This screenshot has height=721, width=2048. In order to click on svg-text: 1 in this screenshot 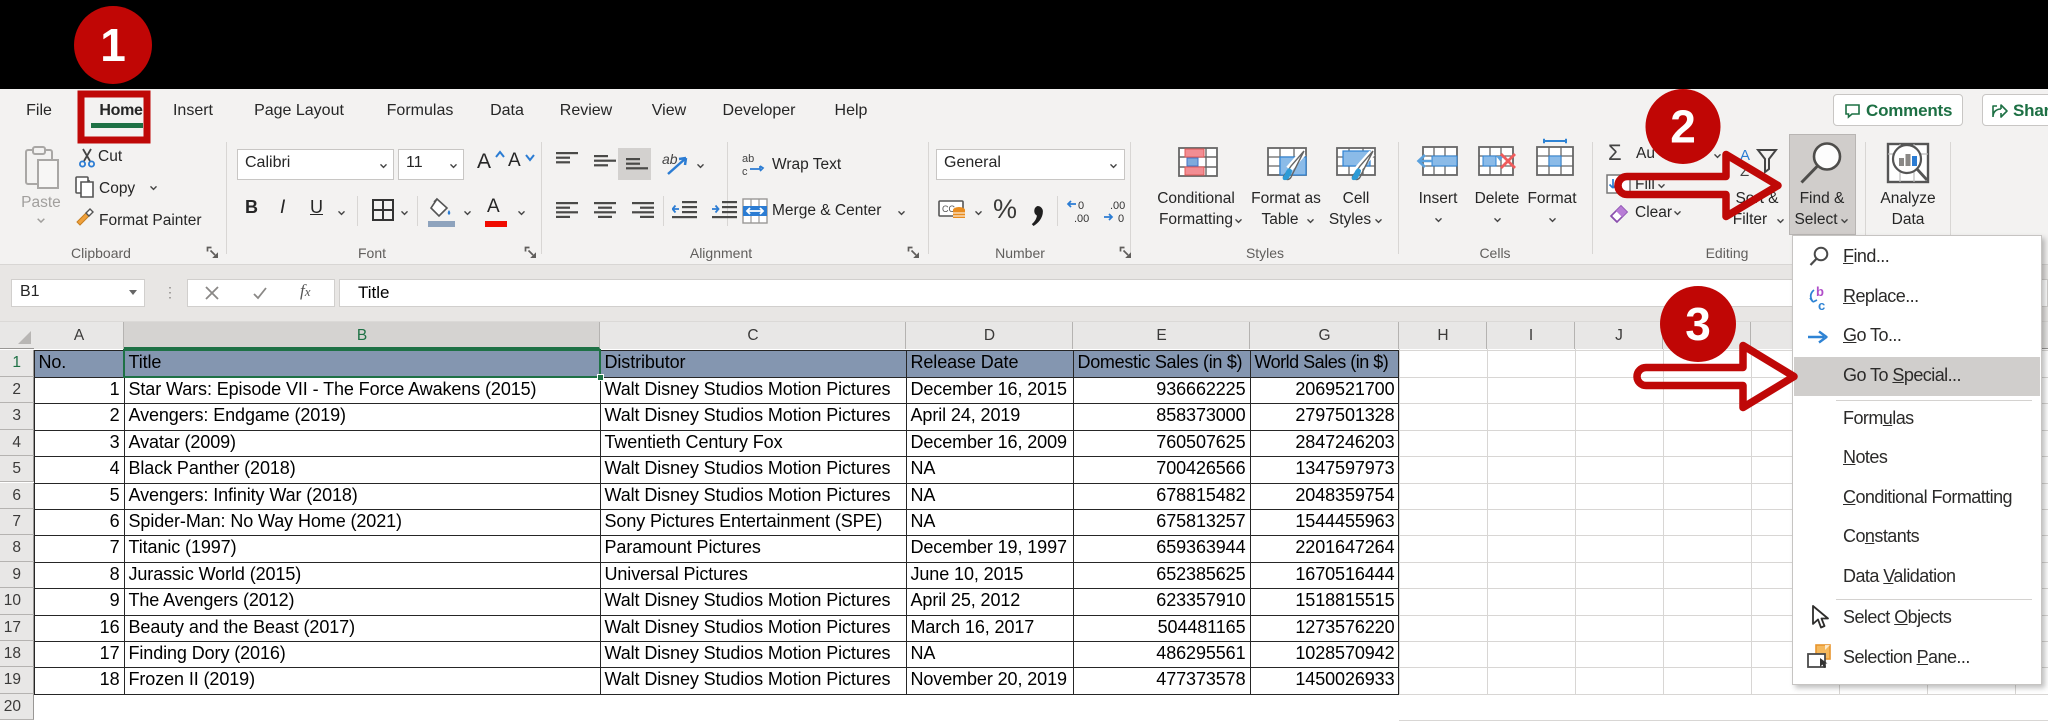, I will do `click(113, 45)`.